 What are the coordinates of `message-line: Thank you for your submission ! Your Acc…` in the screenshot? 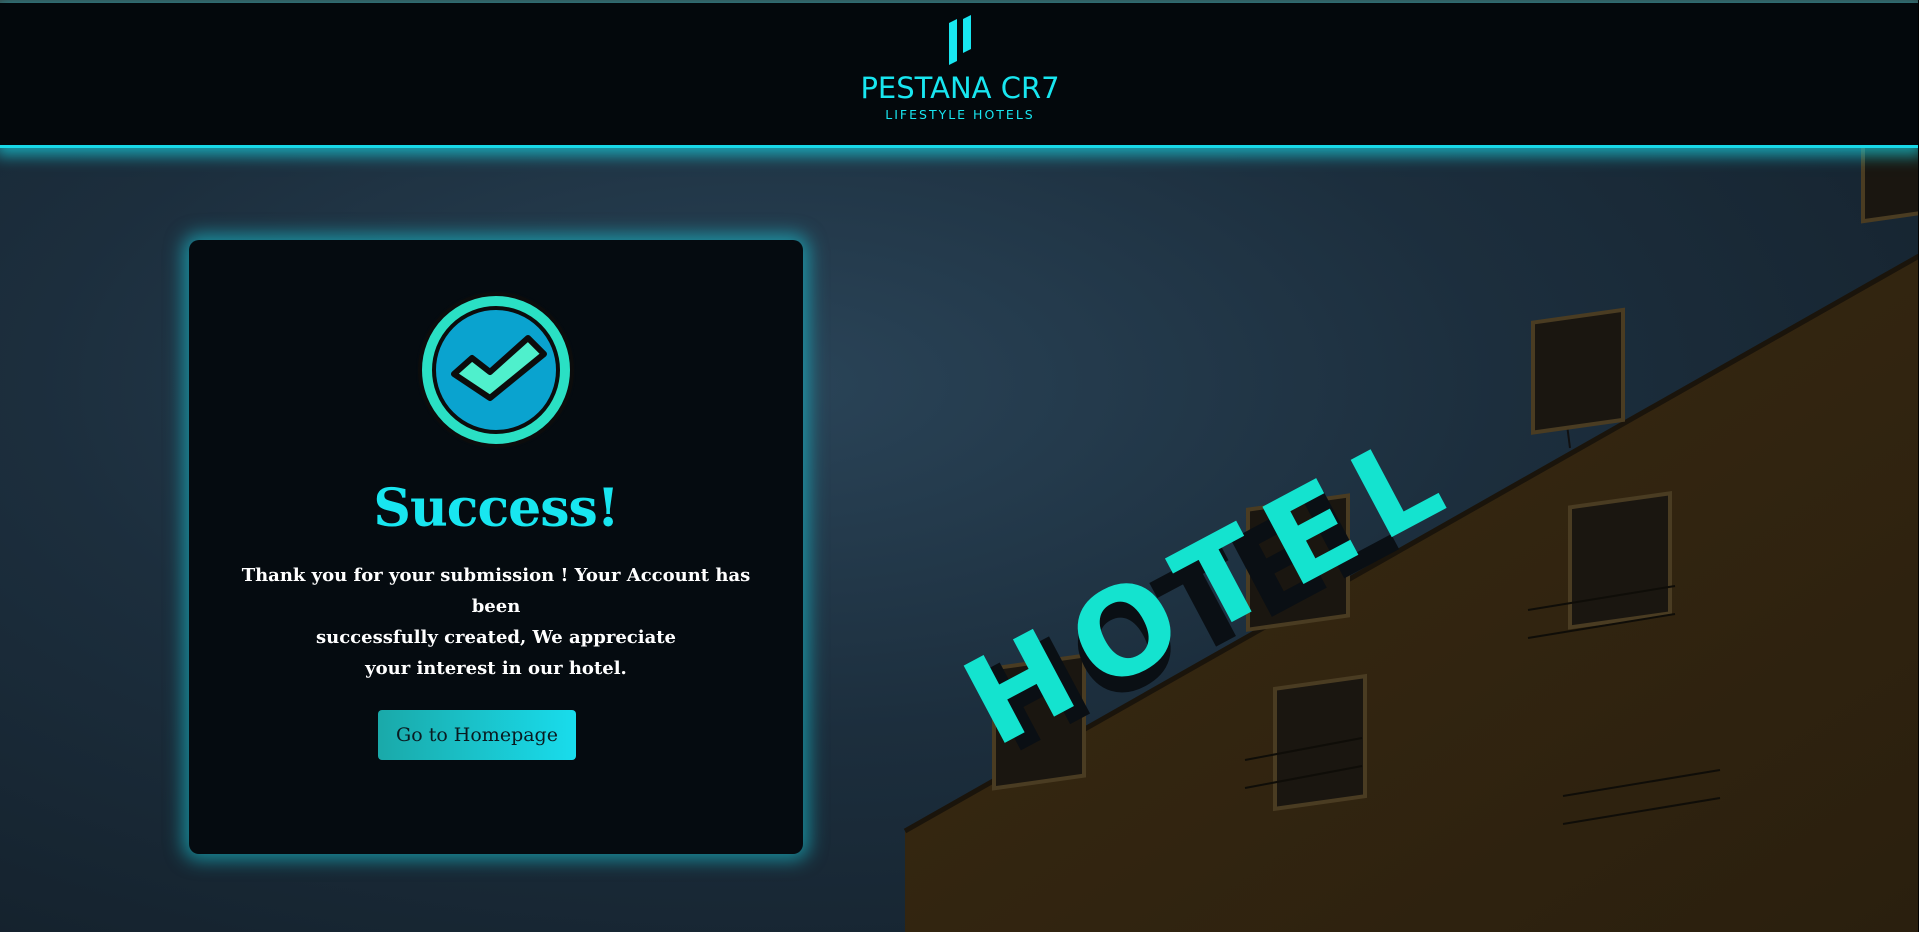 It's located at (496, 591).